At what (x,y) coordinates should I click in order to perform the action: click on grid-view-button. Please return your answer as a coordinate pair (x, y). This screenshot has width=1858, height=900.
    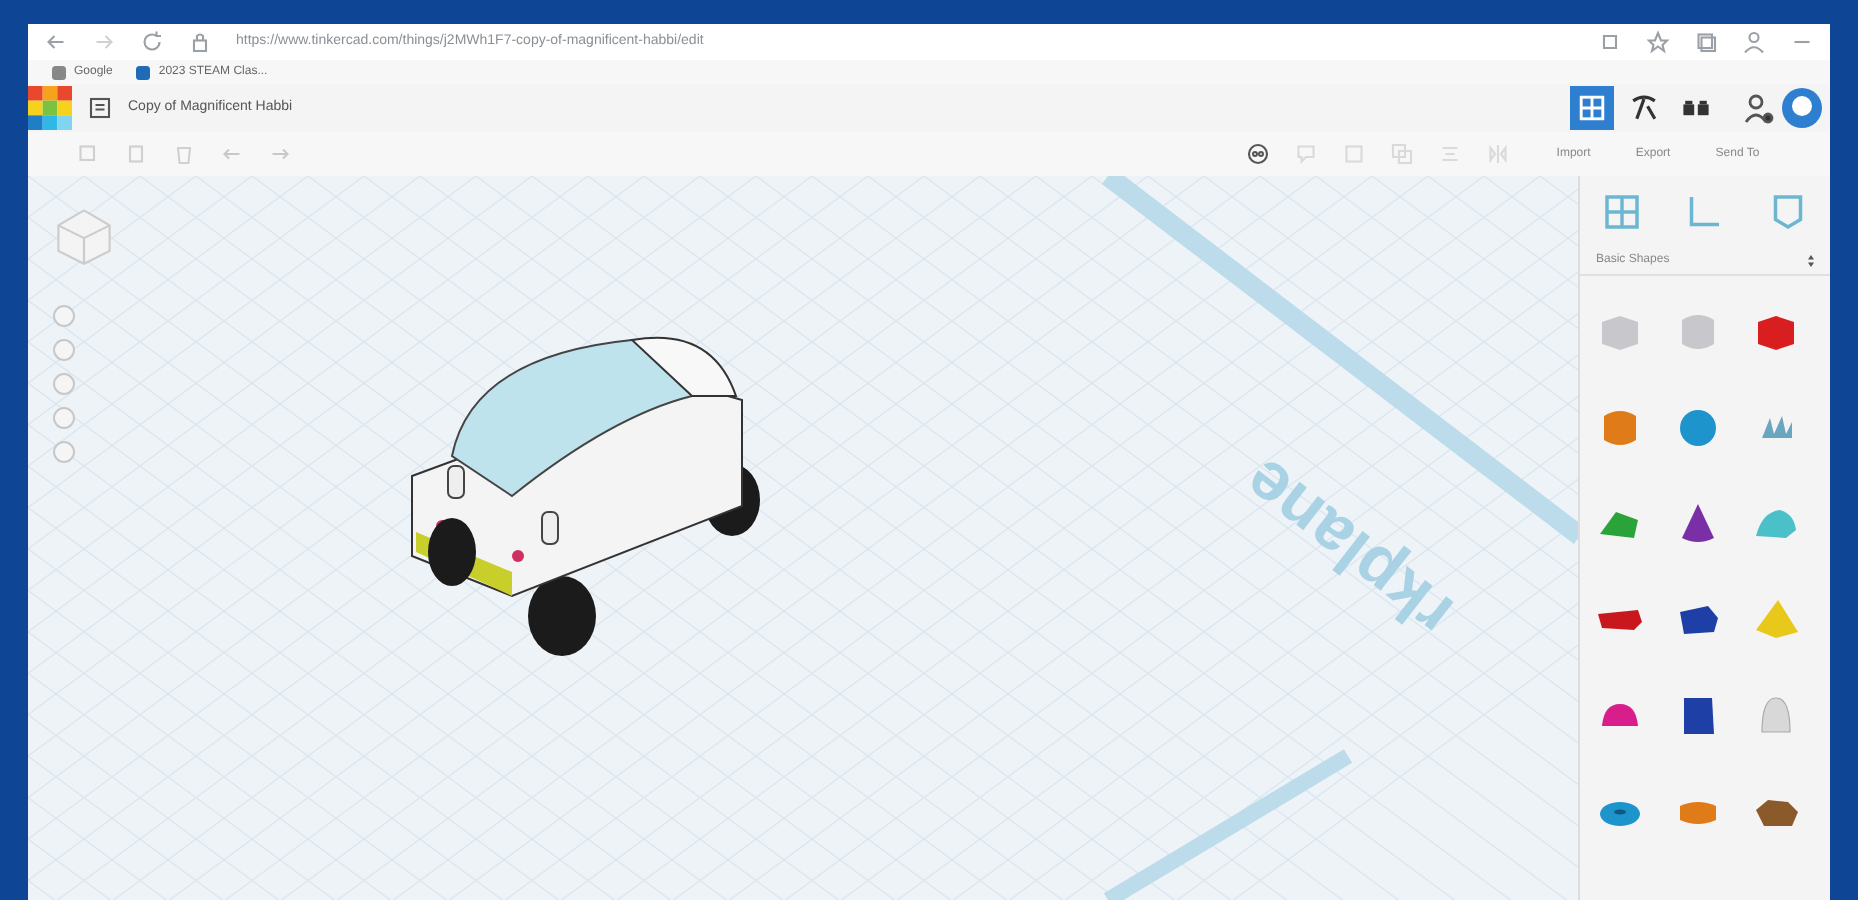
    Looking at the image, I should click on (1592, 108).